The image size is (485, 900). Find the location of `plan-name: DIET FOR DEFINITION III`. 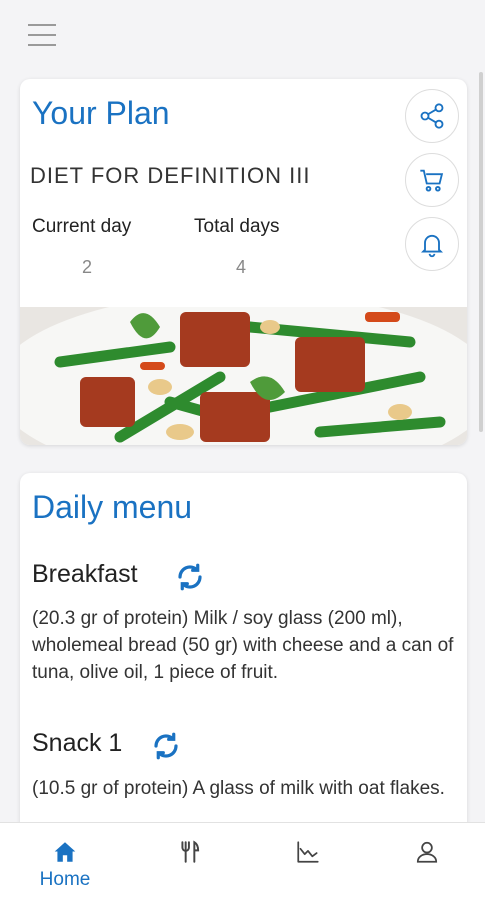

plan-name: DIET FOR DEFINITION III is located at coordinates (170, 175).